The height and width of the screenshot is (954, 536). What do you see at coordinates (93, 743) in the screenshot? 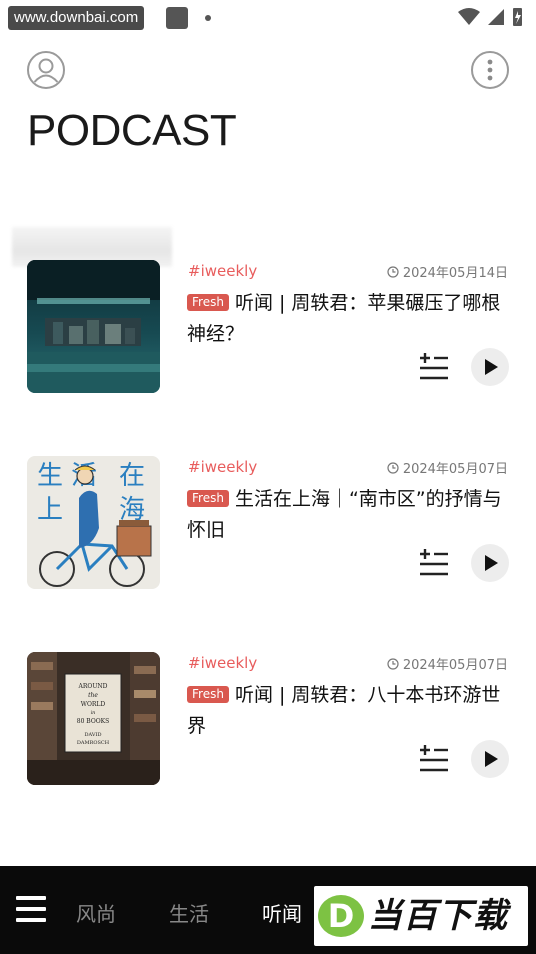
I see `cover-text: DAMROSCH` at bounding box center [93, 743].